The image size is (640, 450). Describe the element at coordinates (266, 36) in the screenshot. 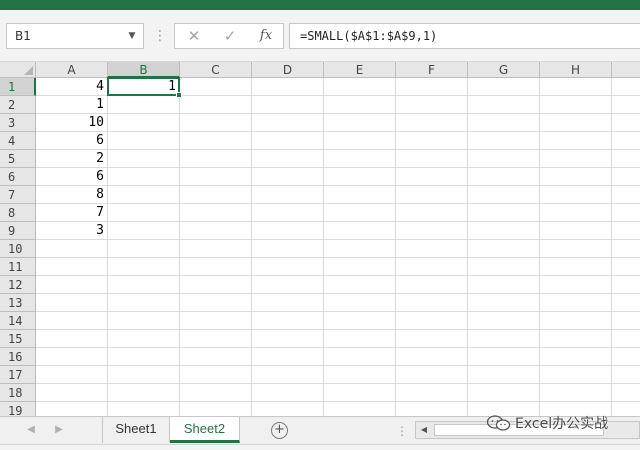

I see `insert-function-icon: fx` at that location.